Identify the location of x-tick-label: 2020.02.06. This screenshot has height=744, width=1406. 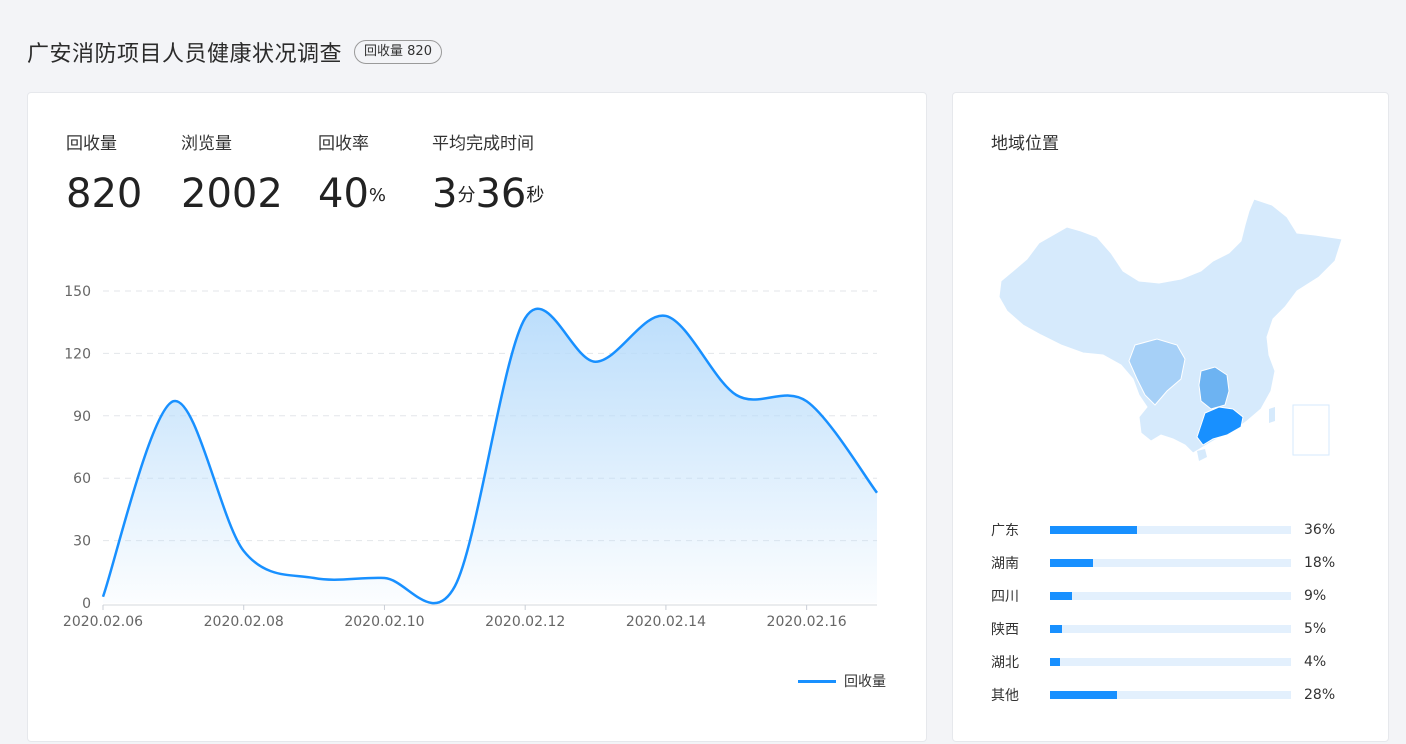
(103, 622).